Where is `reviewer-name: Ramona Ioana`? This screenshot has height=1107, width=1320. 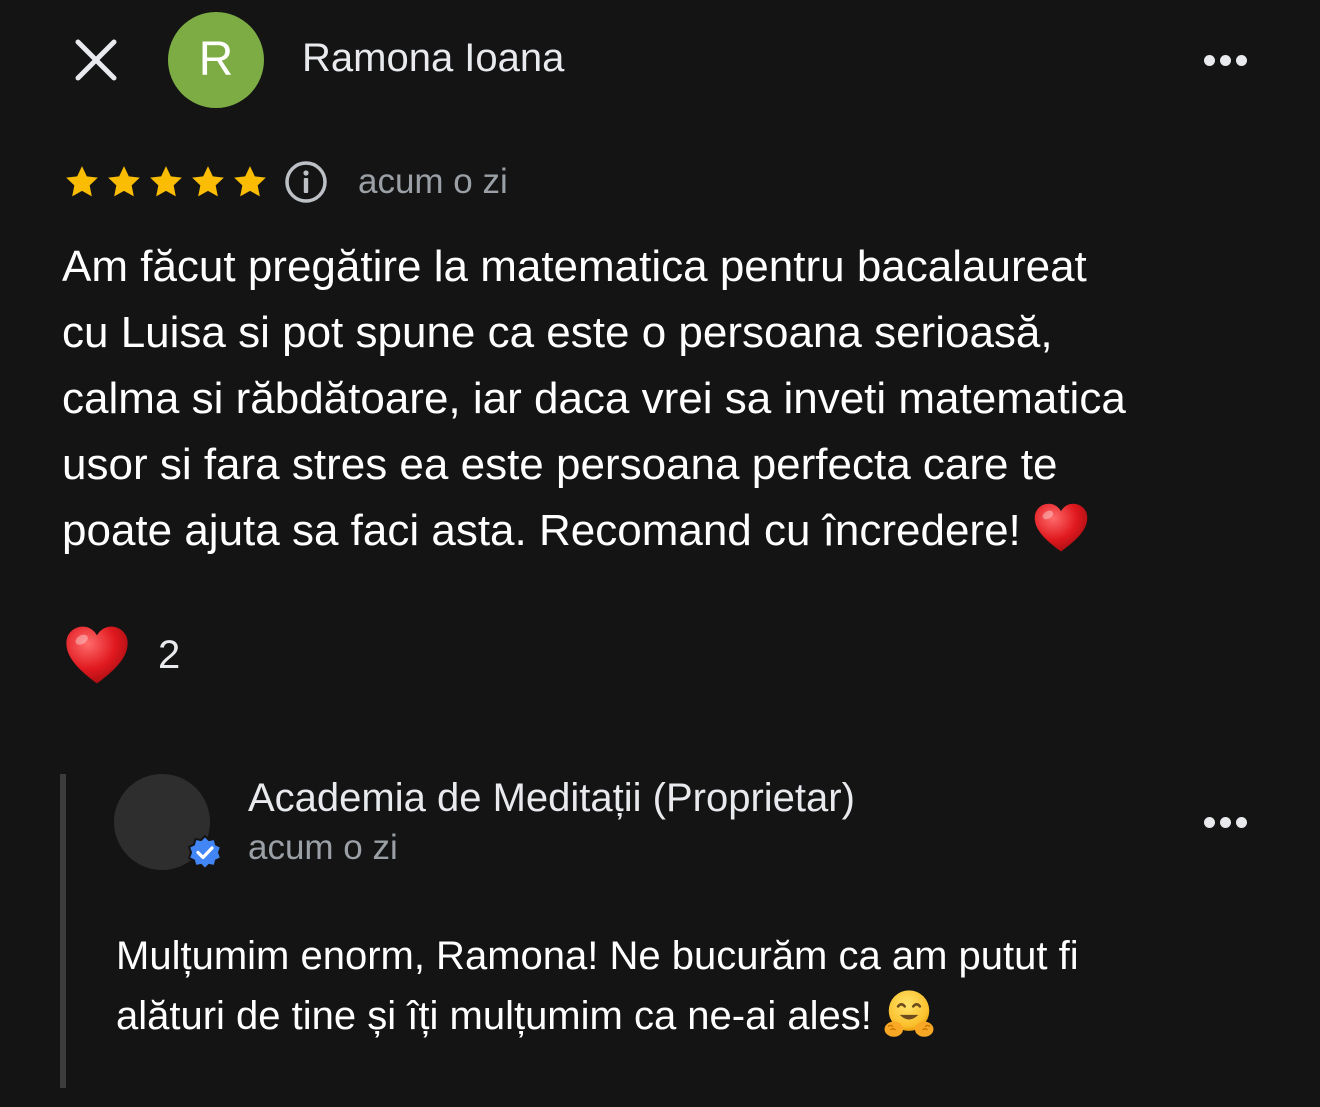
reviewer-name: Ramona Ioana is located at coordinates (433, 58).